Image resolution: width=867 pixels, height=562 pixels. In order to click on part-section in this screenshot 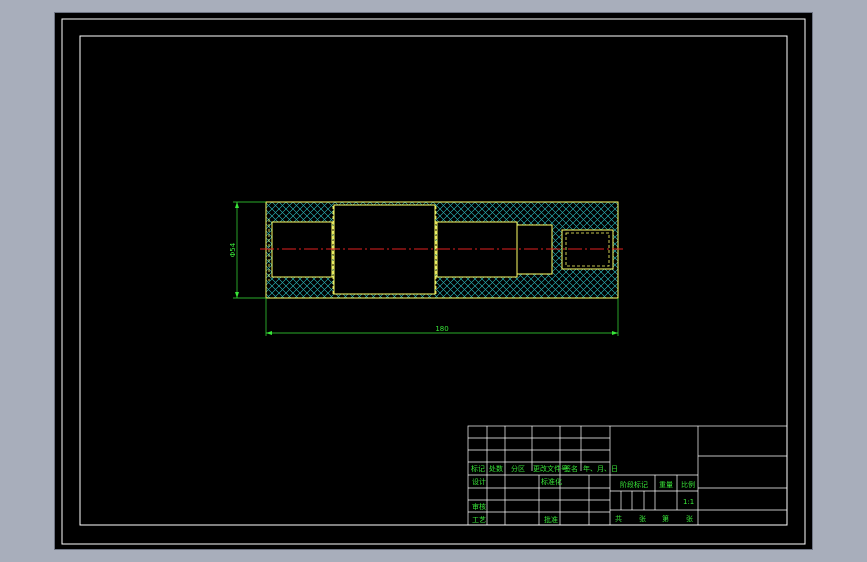, I will do `click(441, 250)`.